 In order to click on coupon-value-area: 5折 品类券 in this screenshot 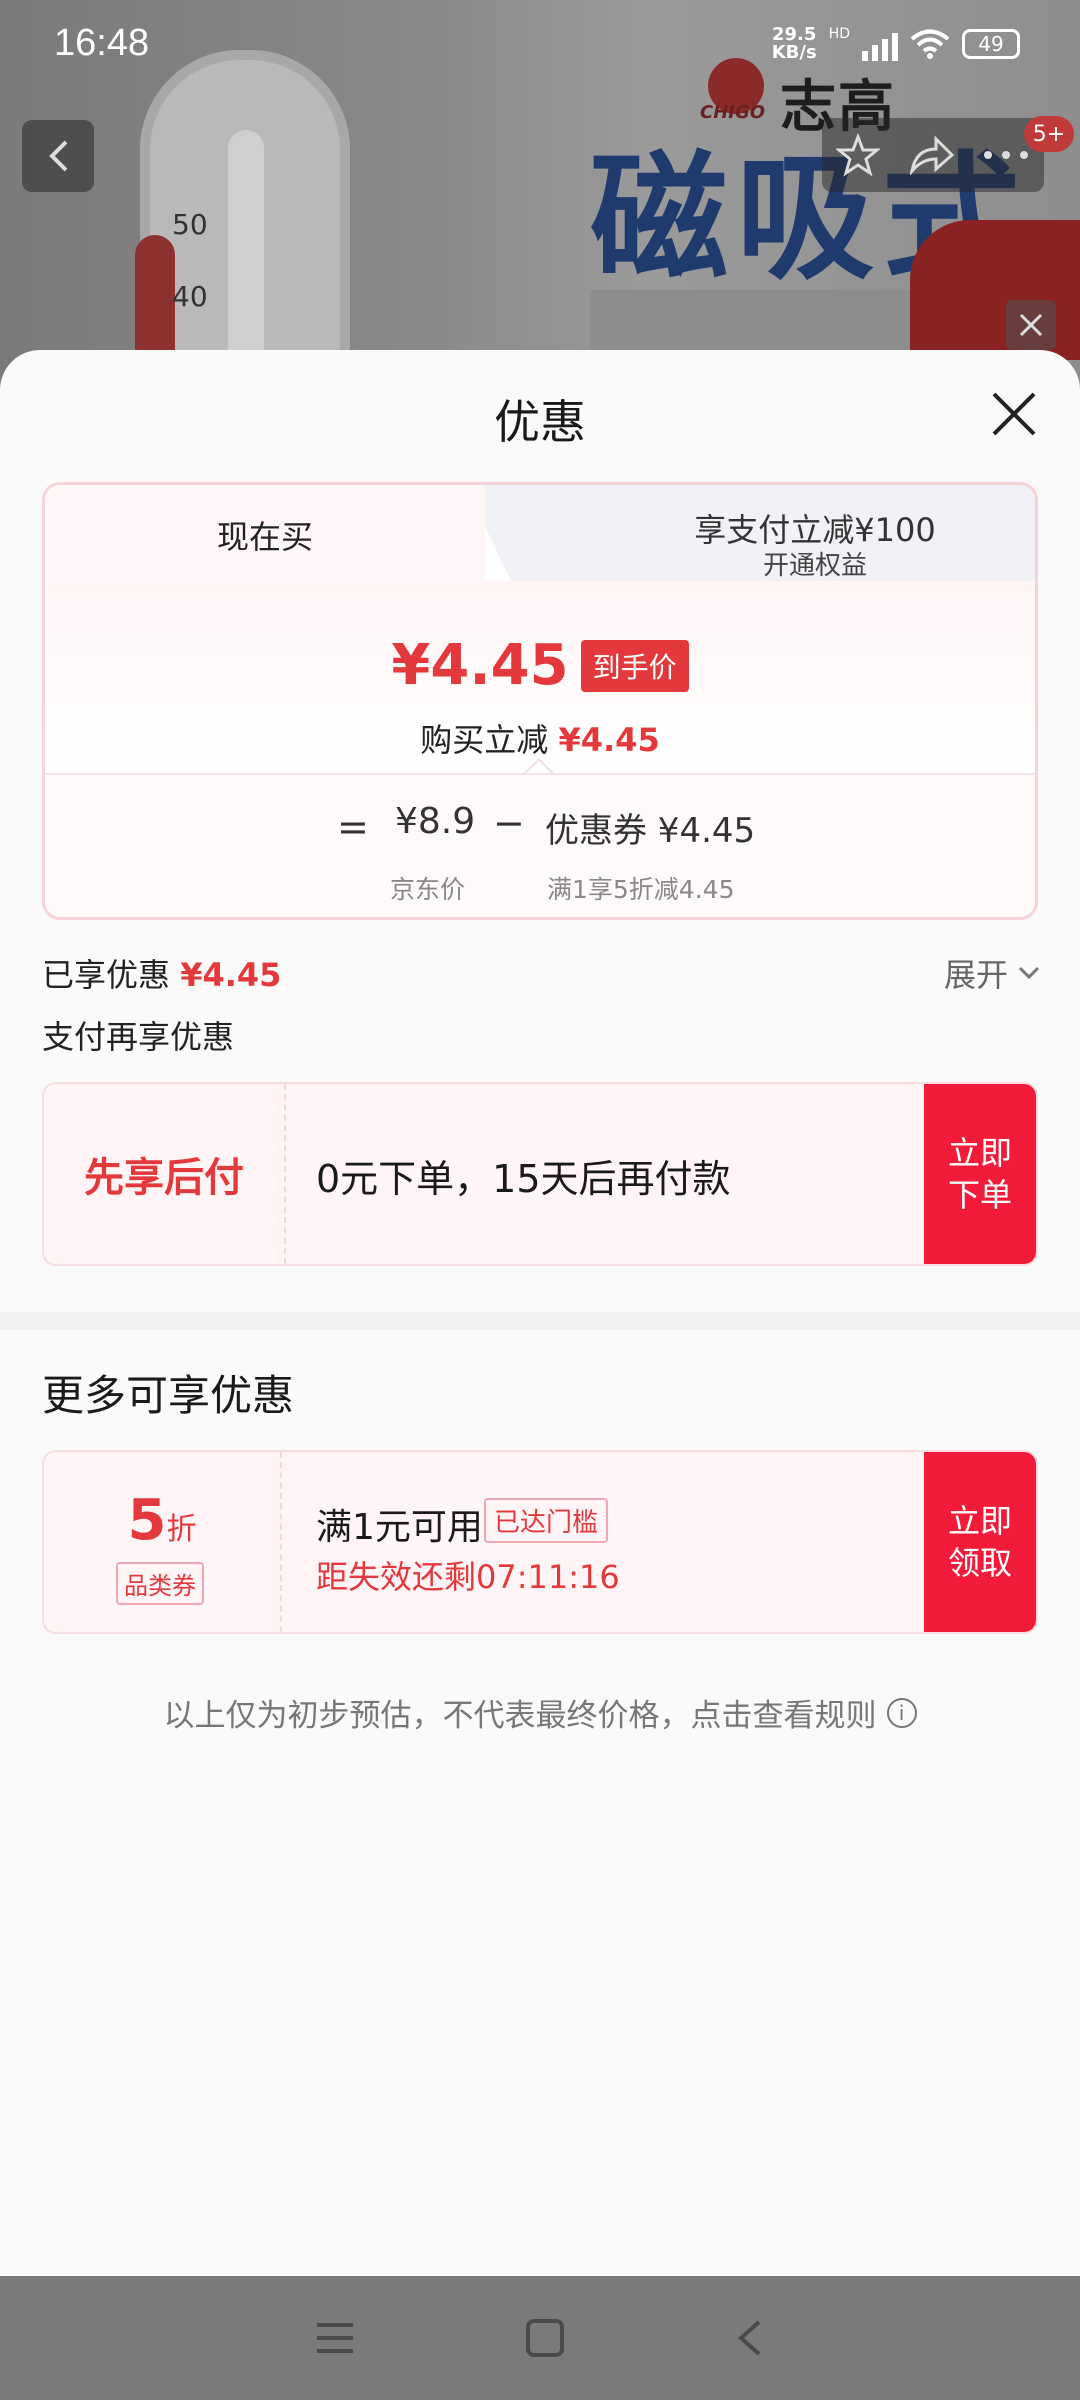, I will do `click(163, 1542)`.